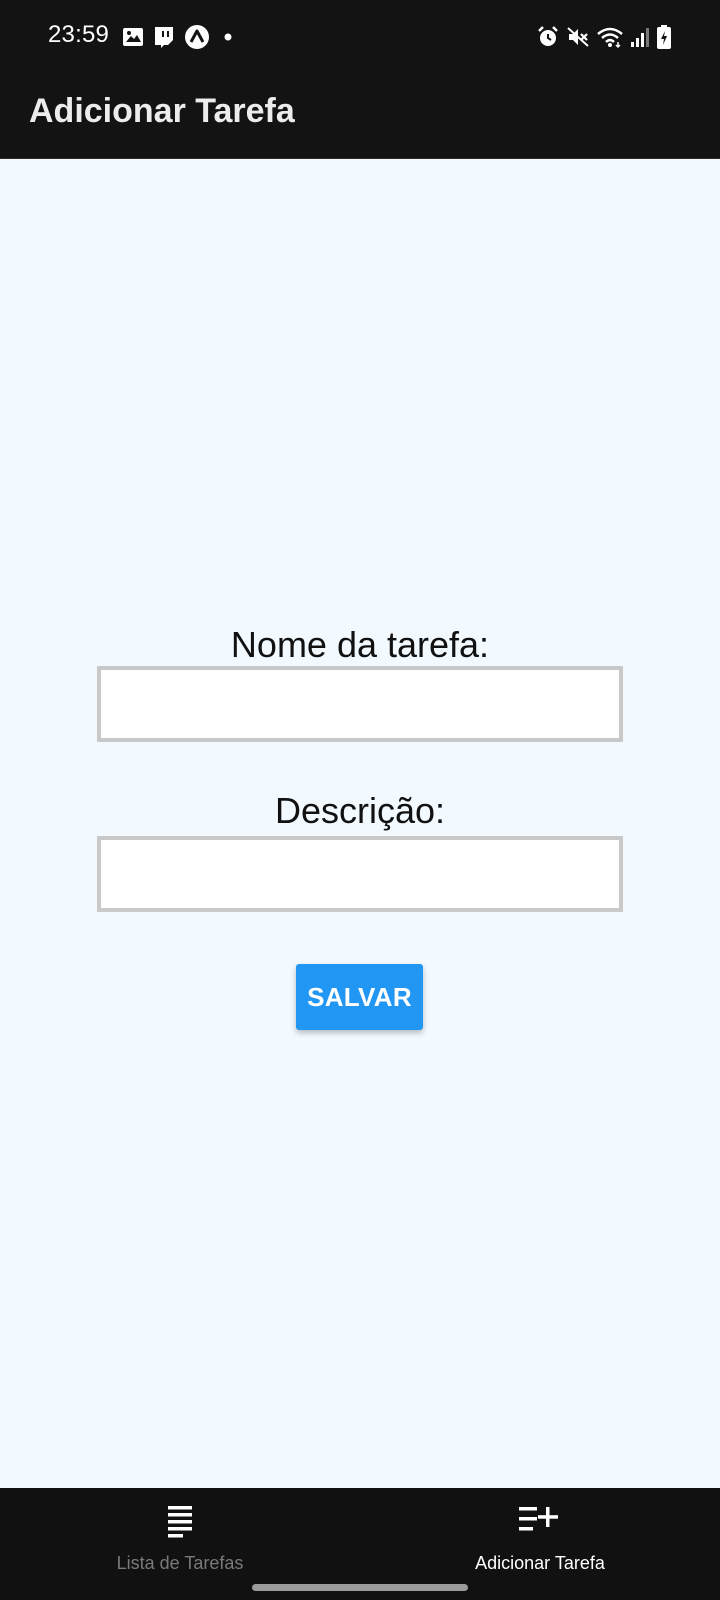 This screenshot has height=1600, width=720. Describe the element at coordinates (228, 37) in the screenshot. I see `notification-dot-icon` at that location.